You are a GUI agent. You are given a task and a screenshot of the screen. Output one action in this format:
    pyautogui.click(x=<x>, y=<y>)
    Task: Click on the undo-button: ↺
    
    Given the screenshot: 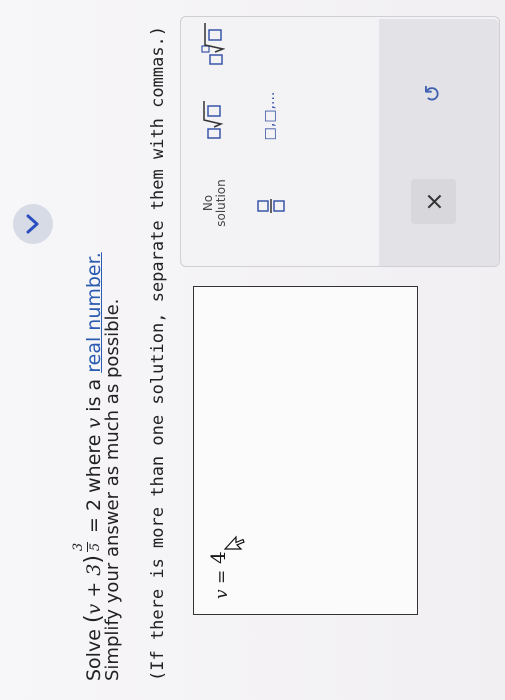 What is the action you would take?
    pyautogui.click(x=433, y=93)
    